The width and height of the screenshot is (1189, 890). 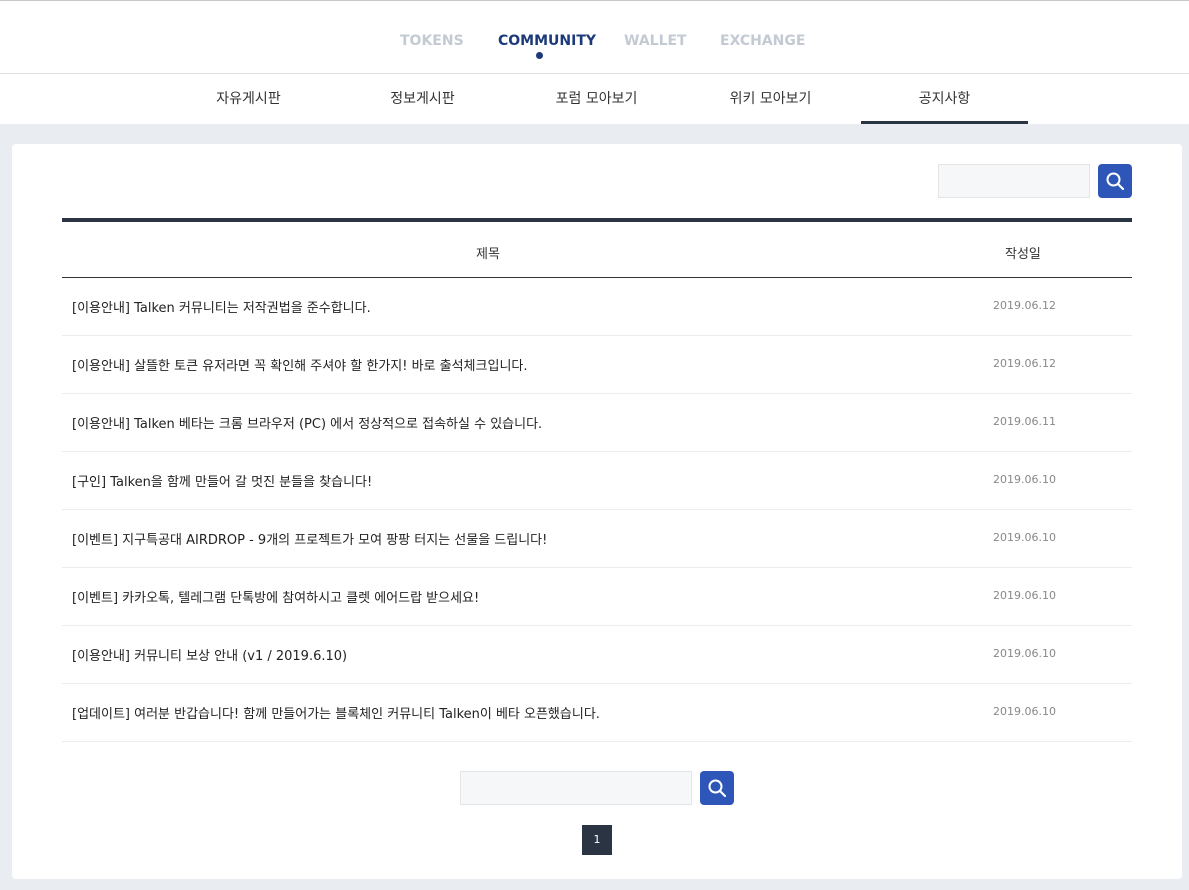 I want to click on search-input-bottom, so click(x=576, y=788).